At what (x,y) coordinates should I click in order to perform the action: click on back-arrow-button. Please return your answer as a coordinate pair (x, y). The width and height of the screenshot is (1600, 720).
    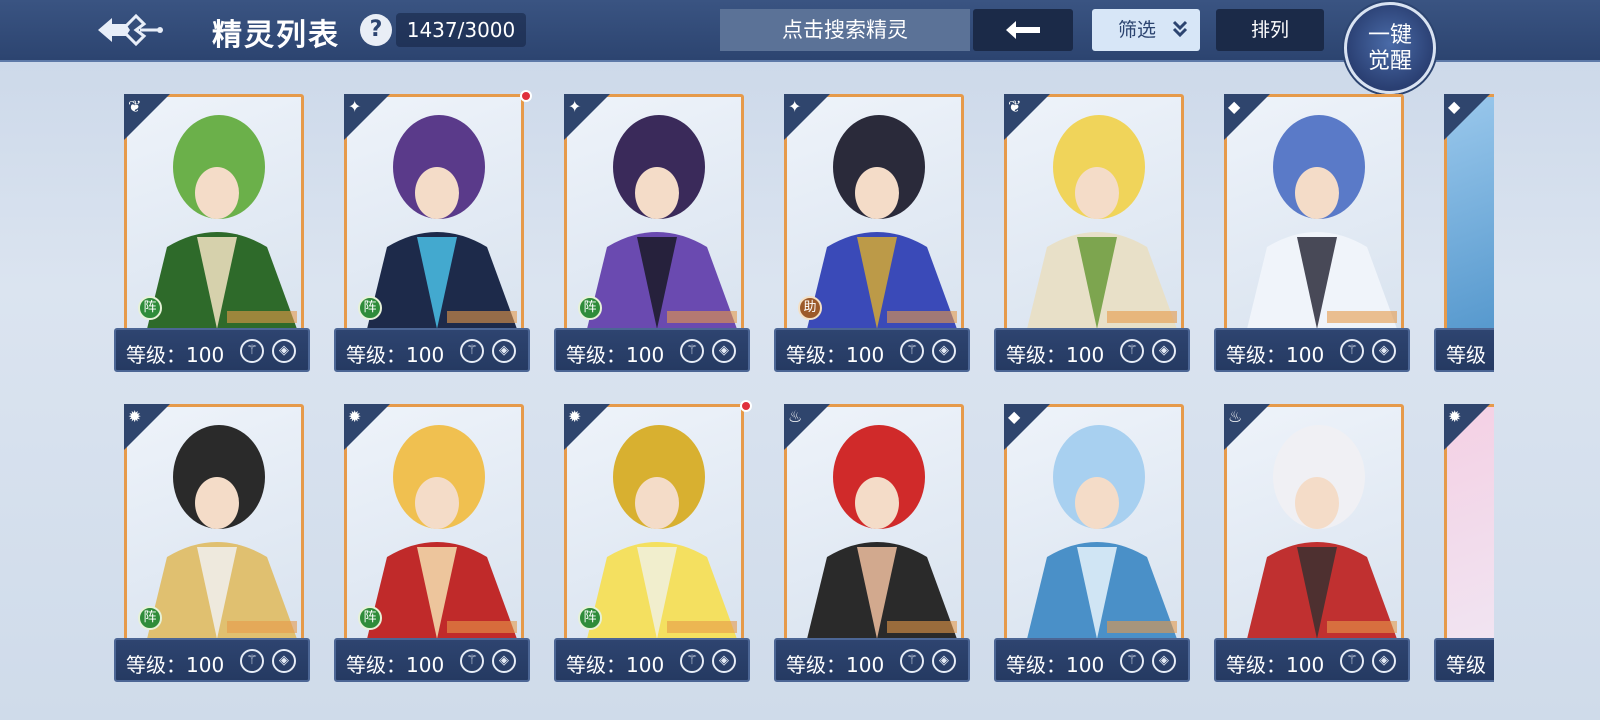
    Looking at the image, I should click on (1023, 30).